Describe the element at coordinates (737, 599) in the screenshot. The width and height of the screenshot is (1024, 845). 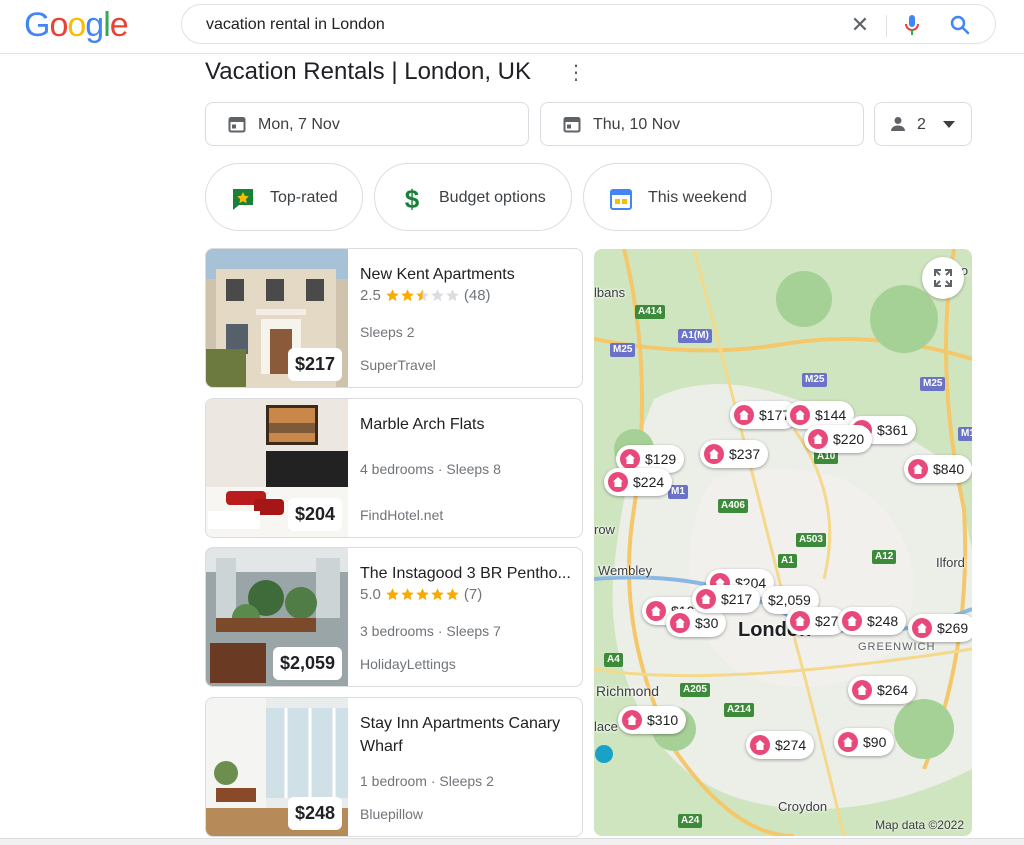
I see `pin-price: $217` at that location.